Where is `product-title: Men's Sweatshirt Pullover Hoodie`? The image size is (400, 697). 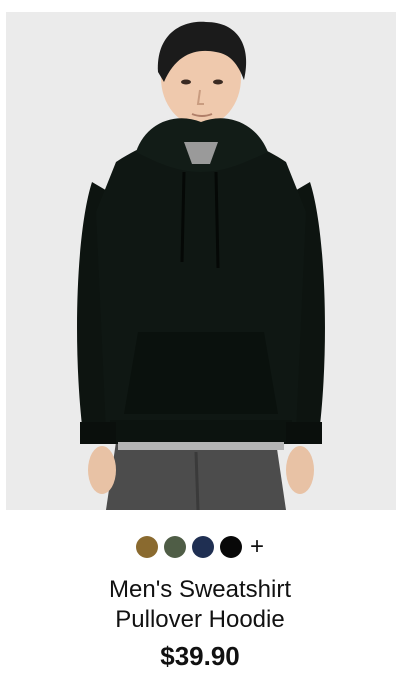 product-title: Men's Sweatshirt Pullover Hoodie is located at coordinates (200, 605).